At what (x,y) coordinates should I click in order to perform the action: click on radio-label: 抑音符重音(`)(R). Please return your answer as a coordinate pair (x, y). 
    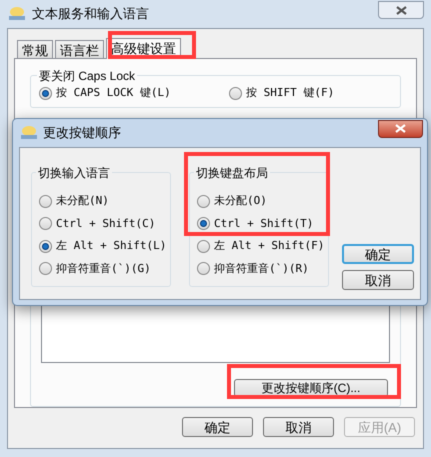
    Looking at the image, I should click on (261, 268).